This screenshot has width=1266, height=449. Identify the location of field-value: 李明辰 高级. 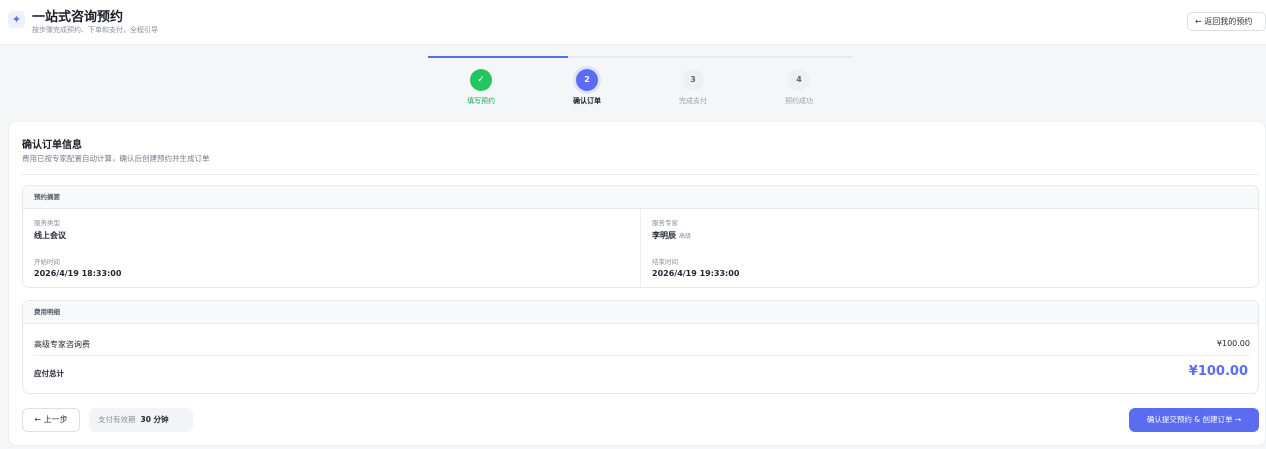
(671, 235).